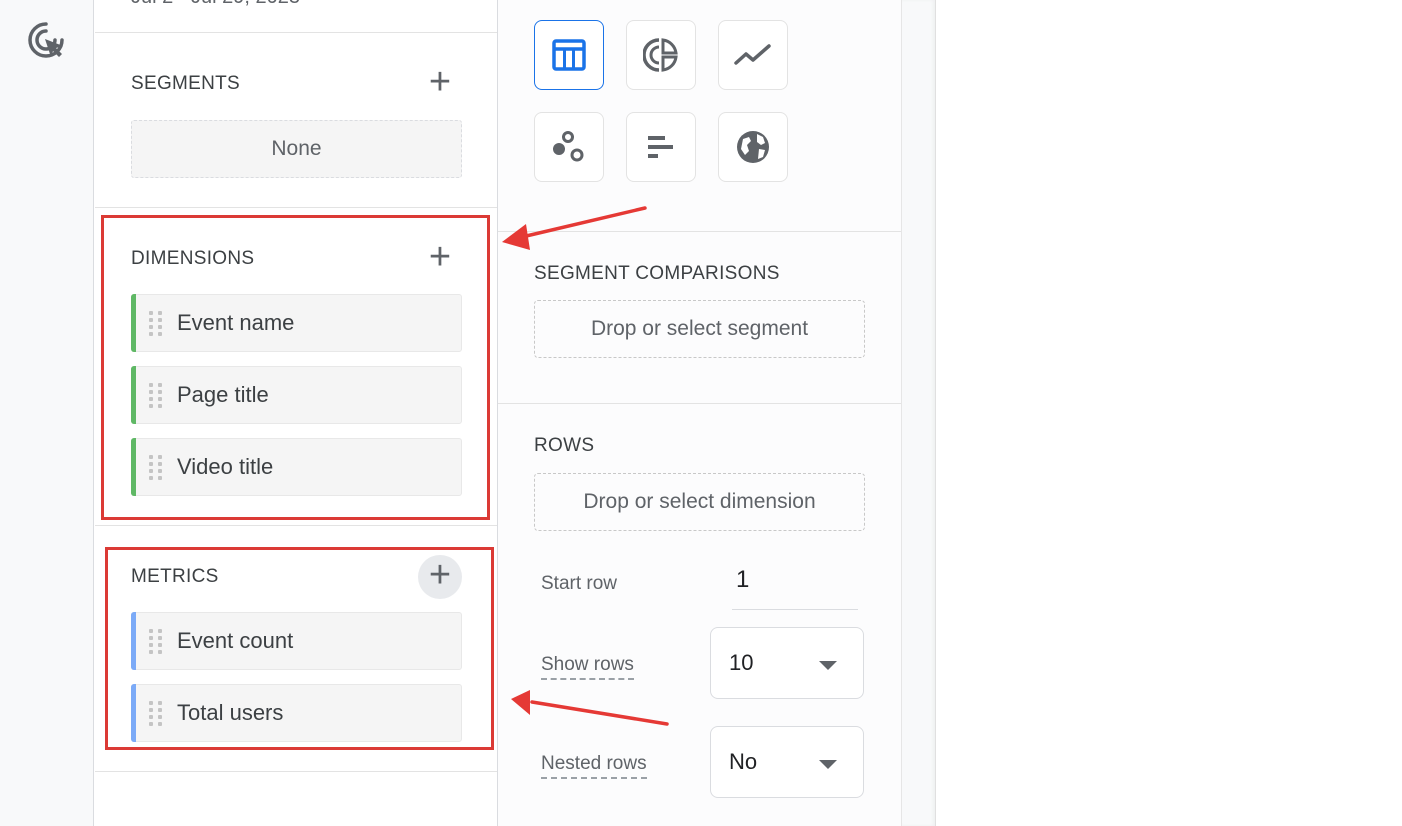 The width and height of the screenshot is (1402, 826). Describe the element at coordinates (579, 583) in the screenshot. I see `start-row-label: Start row` at that location.